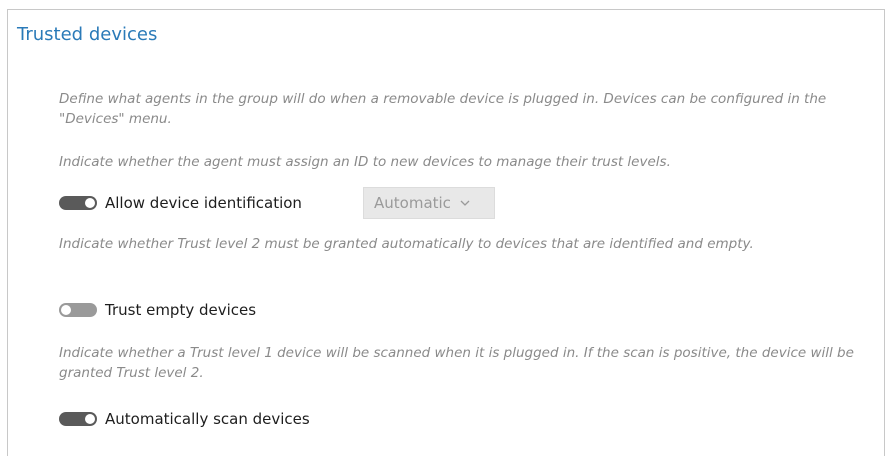  What do you see at coordinates (78, 203) in the screenshot?
I see `allow-device-identification-toggle` at bounding box center [78, 203].